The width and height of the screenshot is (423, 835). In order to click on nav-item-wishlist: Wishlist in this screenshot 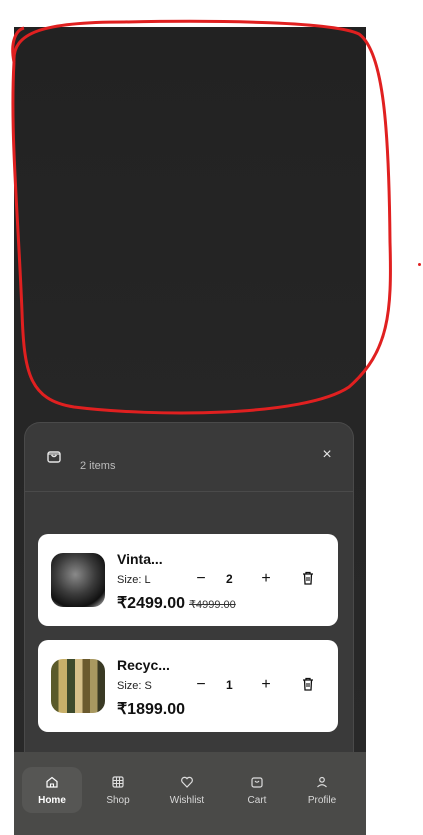, I will do `click(187, 790)`.